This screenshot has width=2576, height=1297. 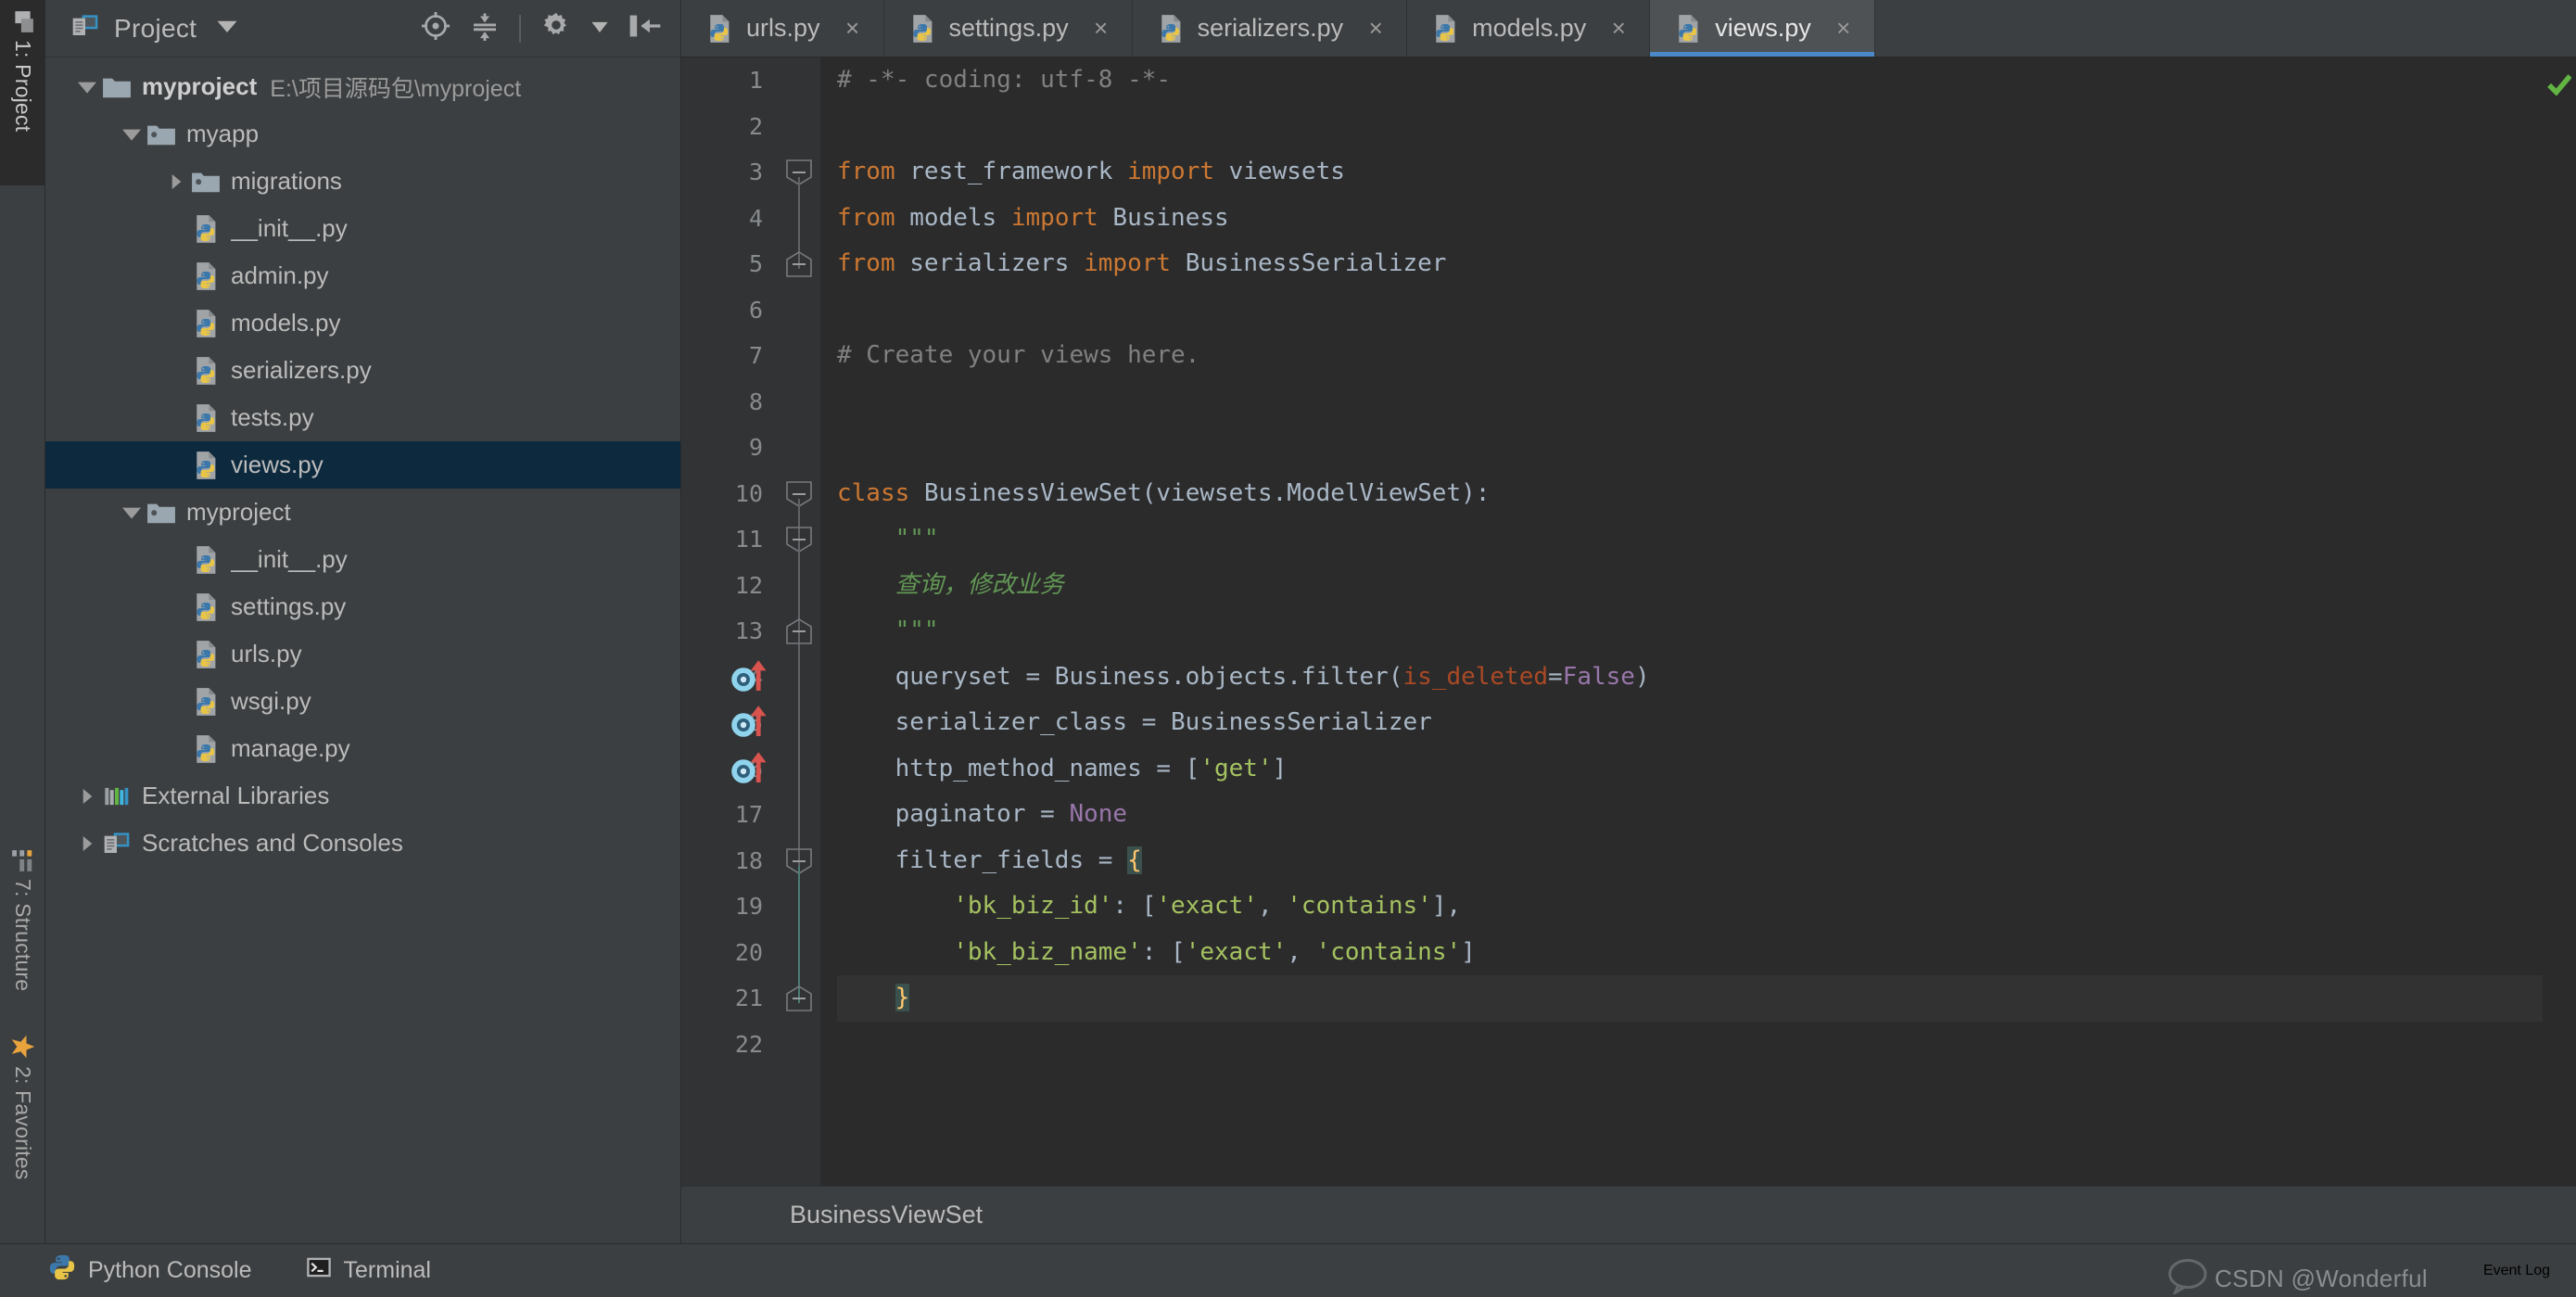 I want to click on editor-tab-serializers-py: serializers.py ×, so click(x=1270, y=29).